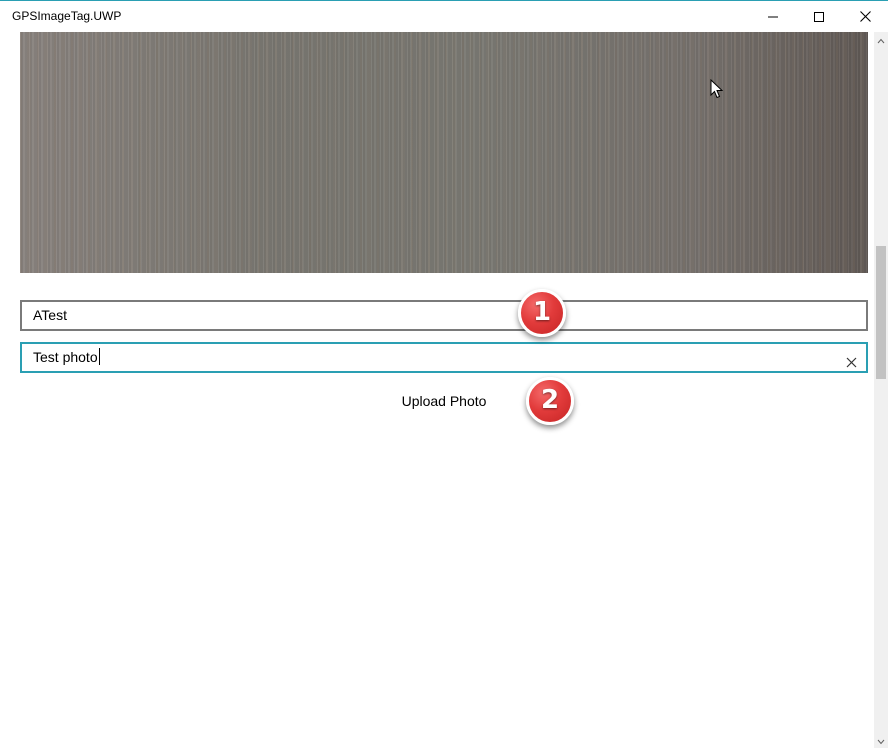  What do you see at coordinates (67, 16) in the screenshot?
I see `app-title: GPSImageTag.UWP` at bounding box center [67, 16].